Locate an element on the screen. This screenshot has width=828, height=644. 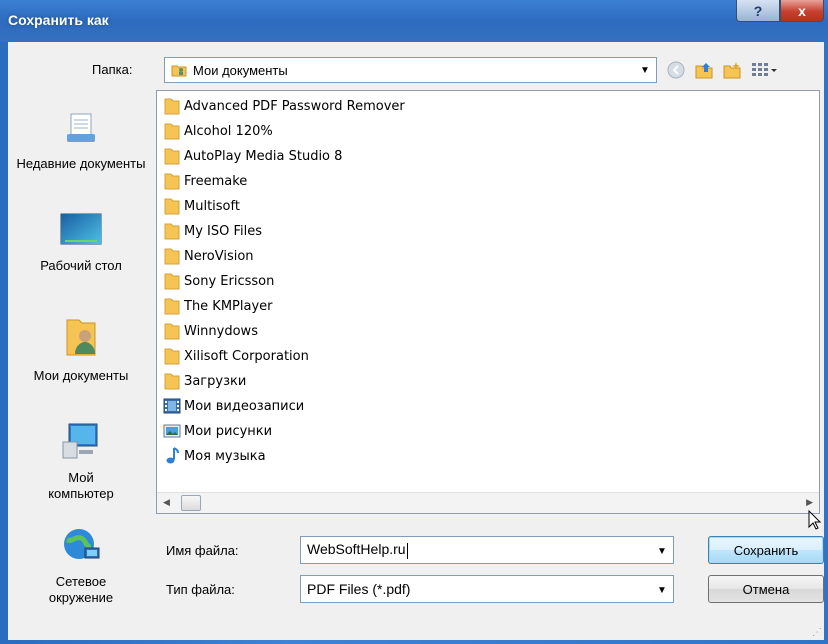
text-caret is located at coordinates (407, 550).